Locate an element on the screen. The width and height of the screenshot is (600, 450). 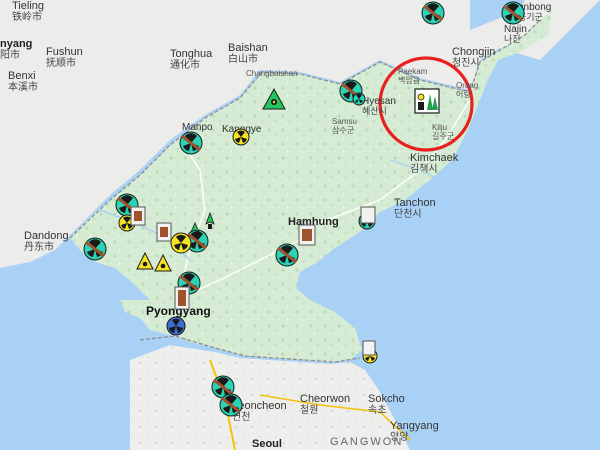
label-sokcho: Sokcho 속초 is located at coordinates (386, 405).